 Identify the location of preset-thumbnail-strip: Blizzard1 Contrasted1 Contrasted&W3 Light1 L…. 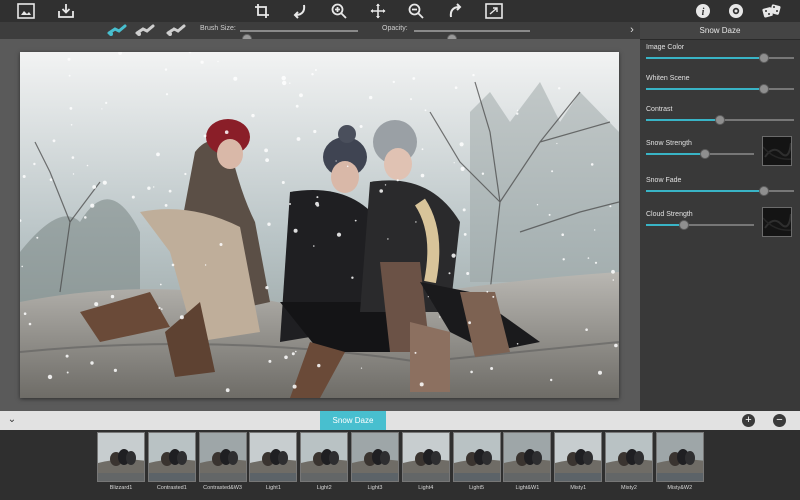
(400, 465).